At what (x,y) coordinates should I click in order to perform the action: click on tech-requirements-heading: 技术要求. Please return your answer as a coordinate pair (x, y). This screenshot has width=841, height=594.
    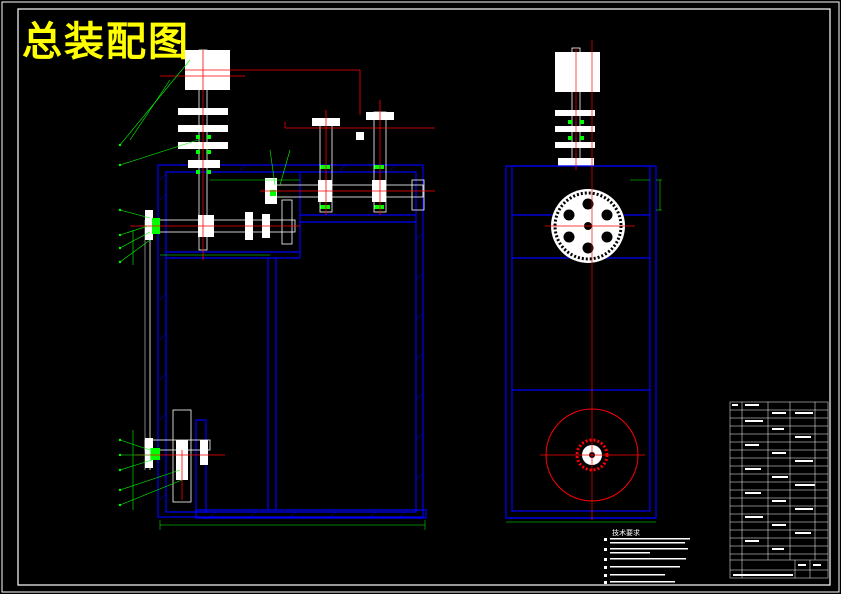
    Looking at the image, I should click on (626, 533).